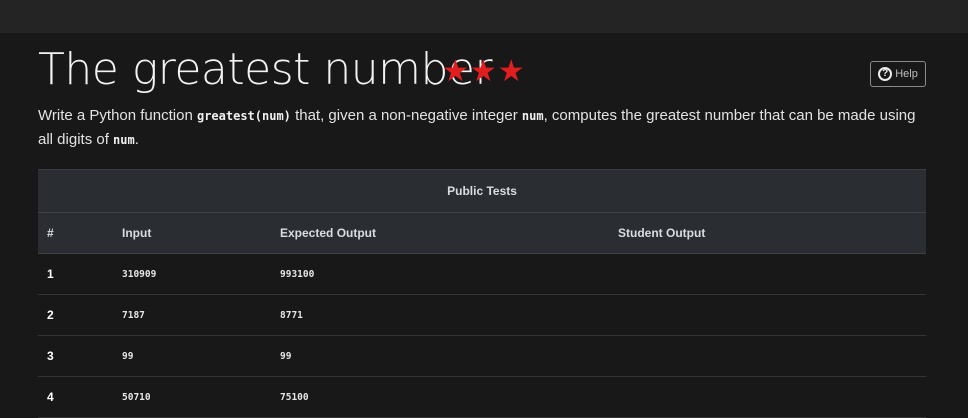 Image resolution: width=968 pixels, height=418 pixels. What do you see at coordinates (484, 16) in the screenshot?
I see `top-navbar` at bounding box center [484, 16].